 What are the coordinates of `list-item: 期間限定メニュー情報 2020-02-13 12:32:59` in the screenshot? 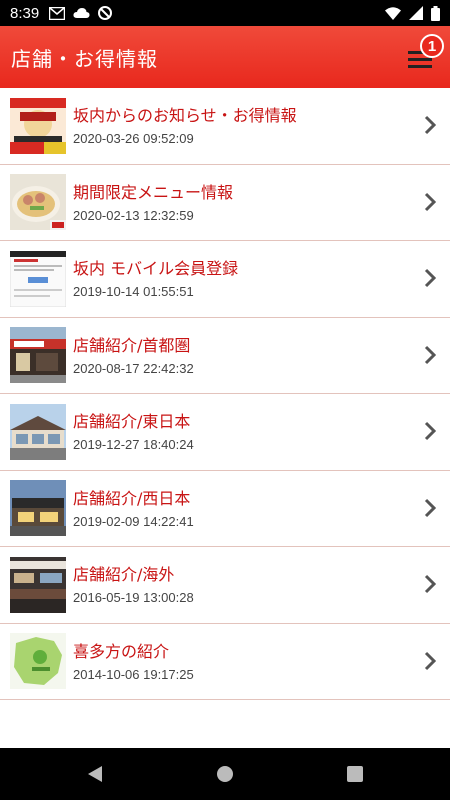 It's located at (225, 203).